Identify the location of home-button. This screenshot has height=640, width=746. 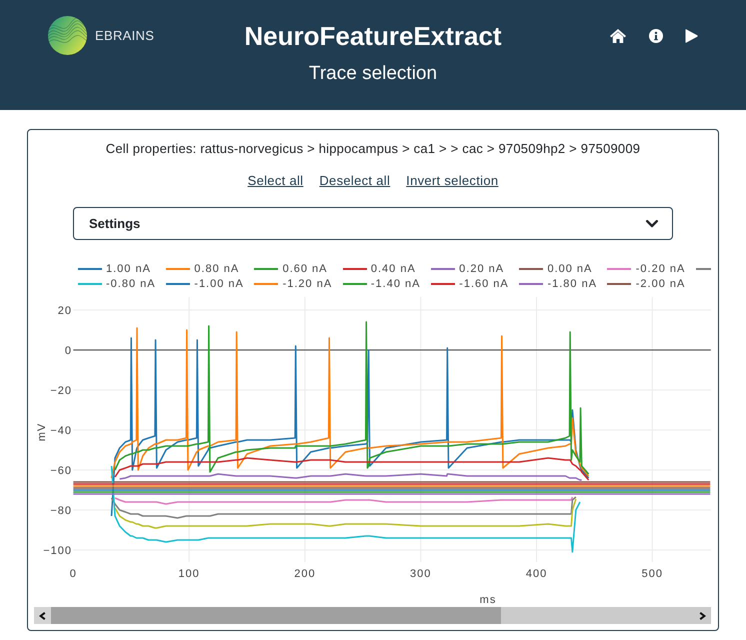
(618, 35).